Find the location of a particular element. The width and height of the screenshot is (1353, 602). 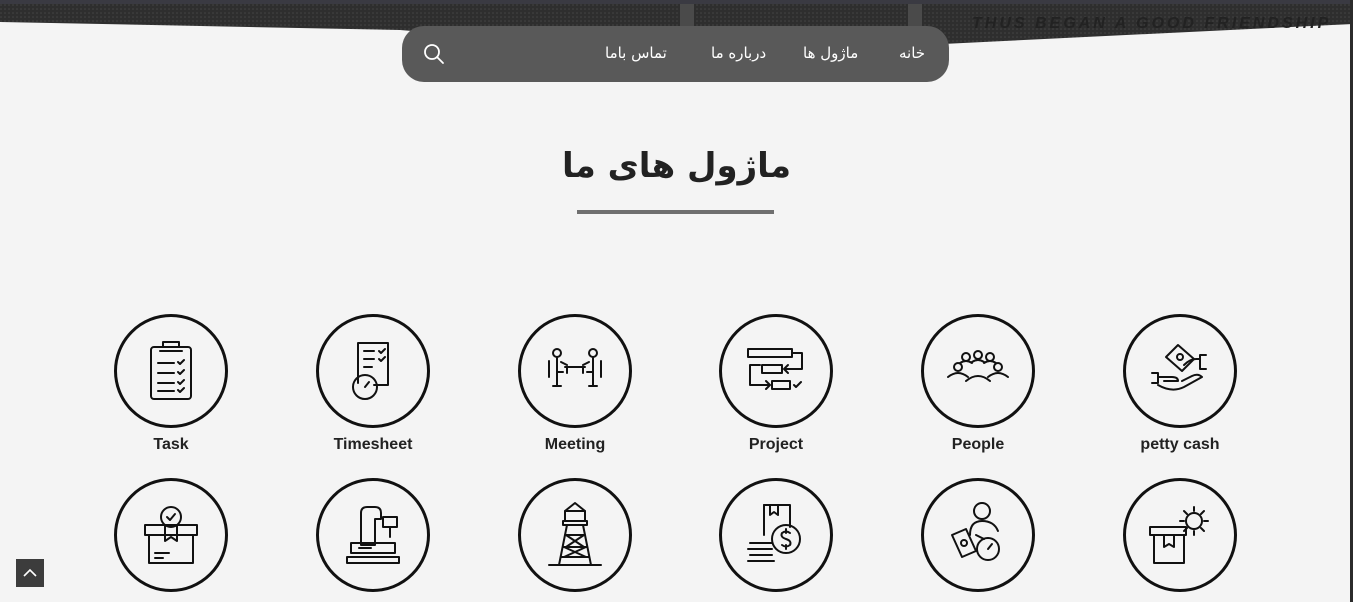

nav-modules: ماژول ها is located at coordinates (830, 53).